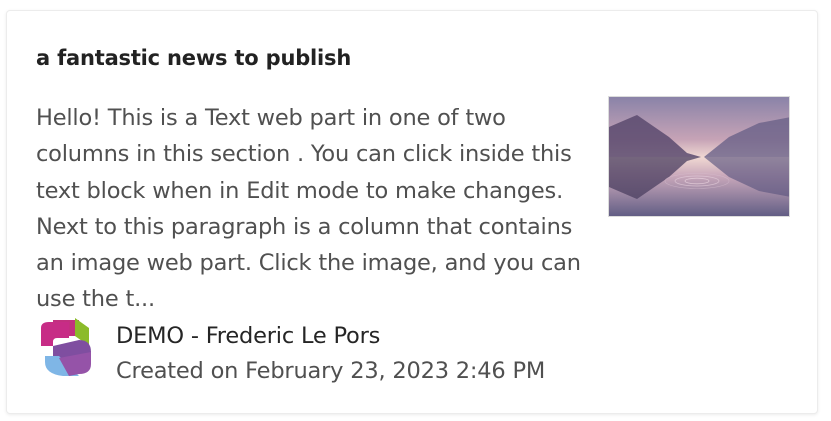  I want to click on site-logo-icon, so click(67, 347).